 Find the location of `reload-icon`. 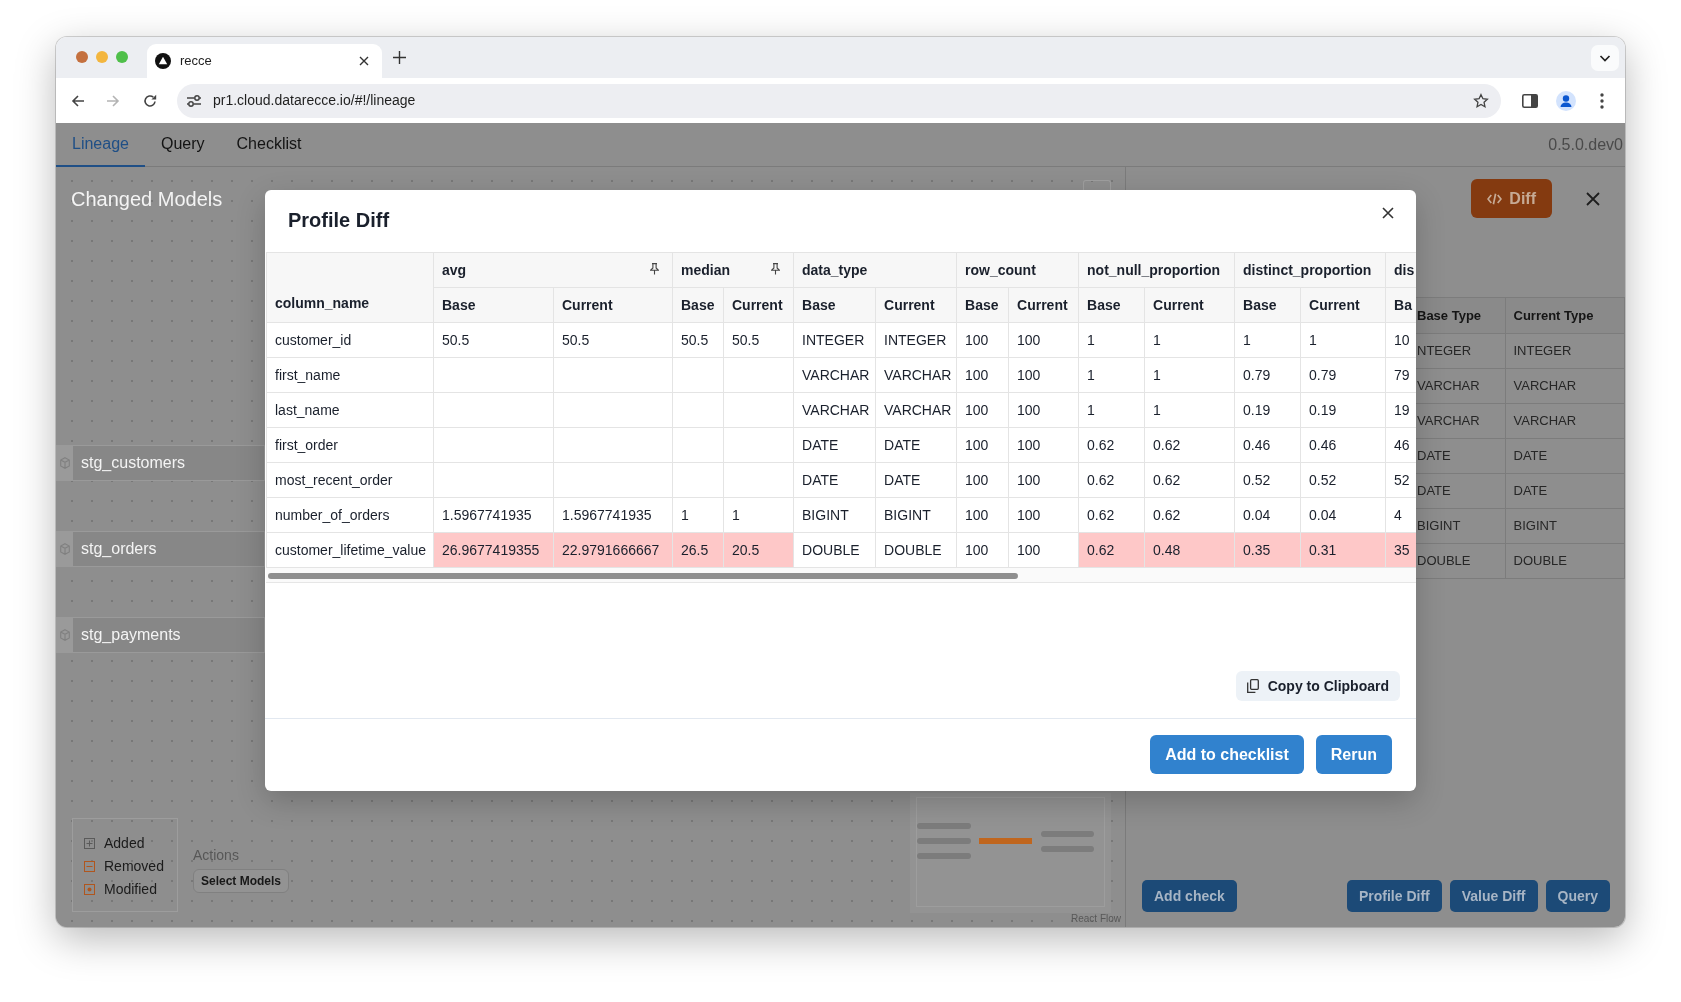

reload-icon is located at coordinates (150, 100).